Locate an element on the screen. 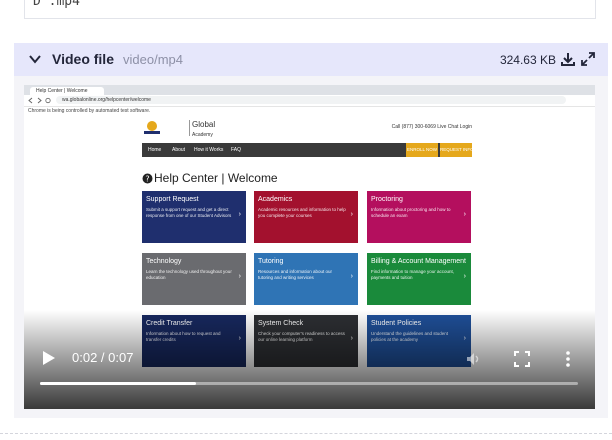  file-label: Video file is located at coordinates (83, 59).